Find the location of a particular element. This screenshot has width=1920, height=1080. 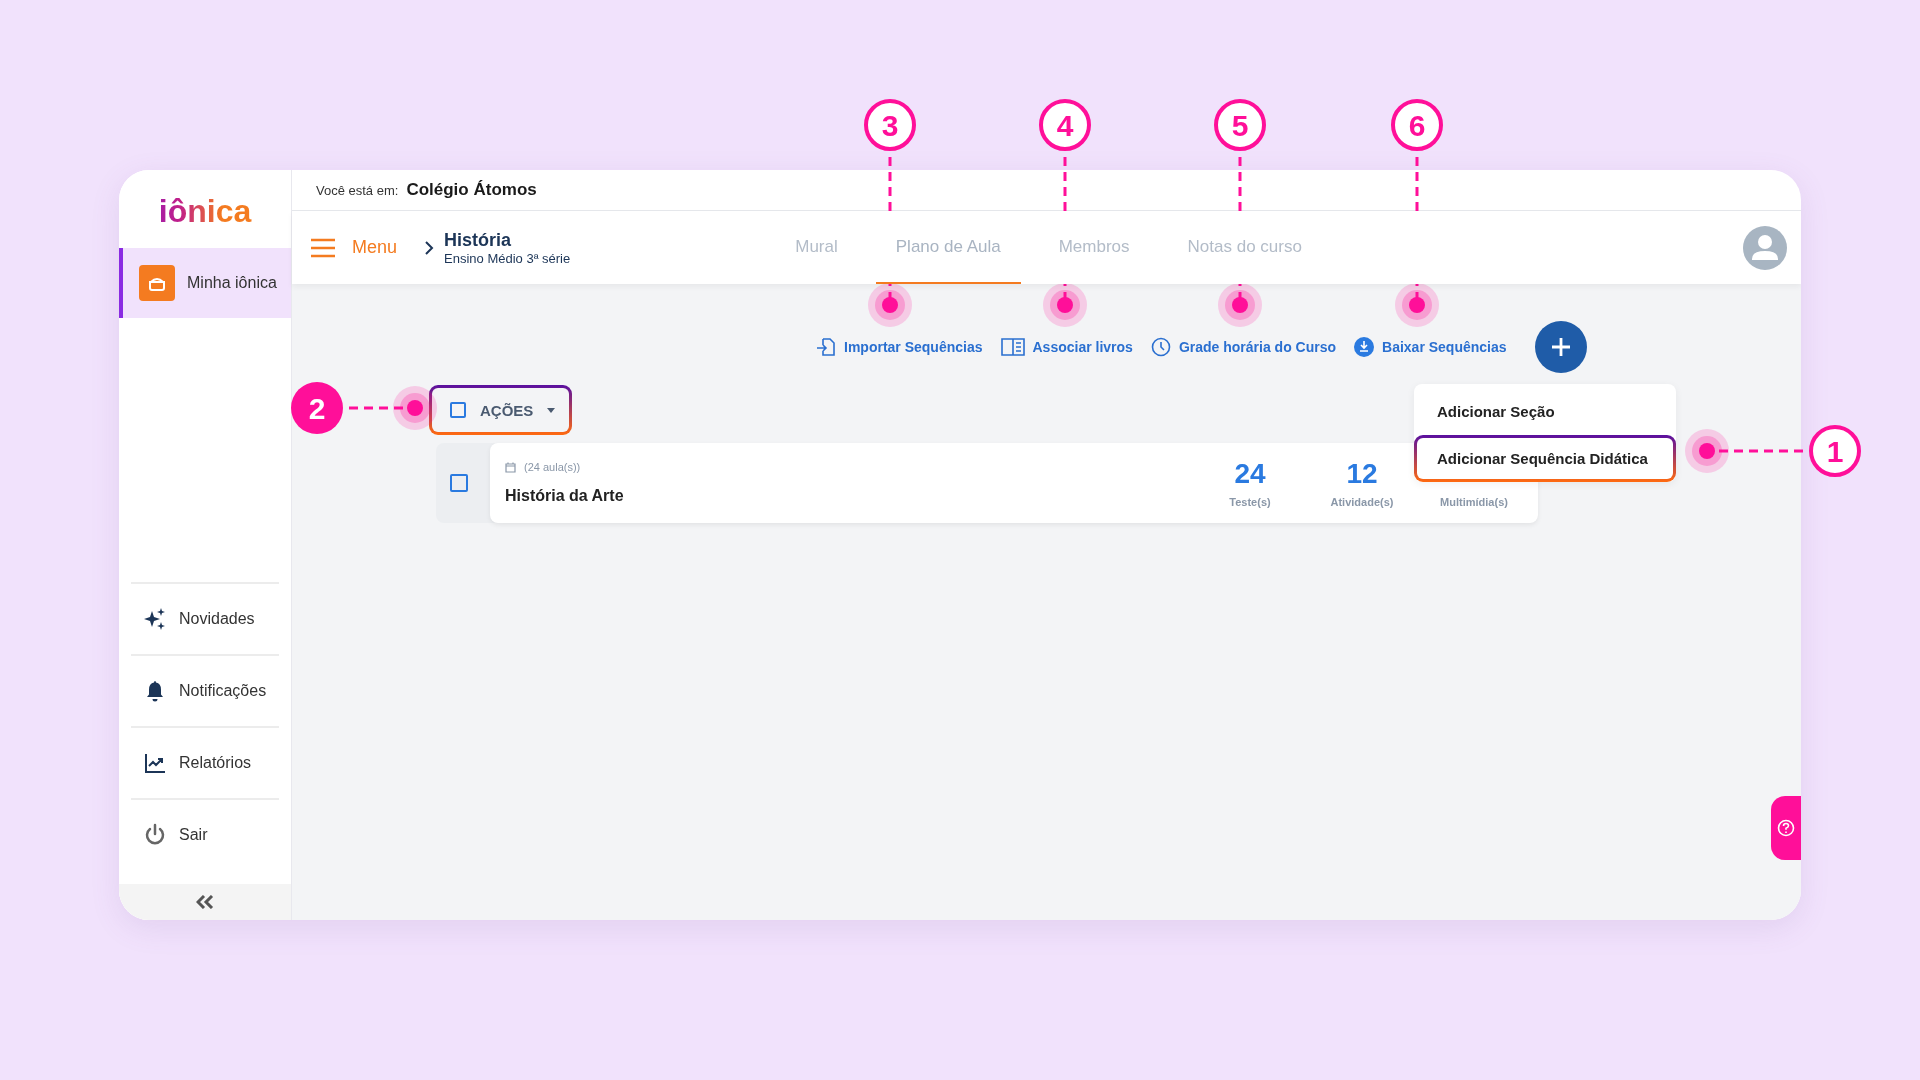

chevron-icon is located at coordinates (429, 247).